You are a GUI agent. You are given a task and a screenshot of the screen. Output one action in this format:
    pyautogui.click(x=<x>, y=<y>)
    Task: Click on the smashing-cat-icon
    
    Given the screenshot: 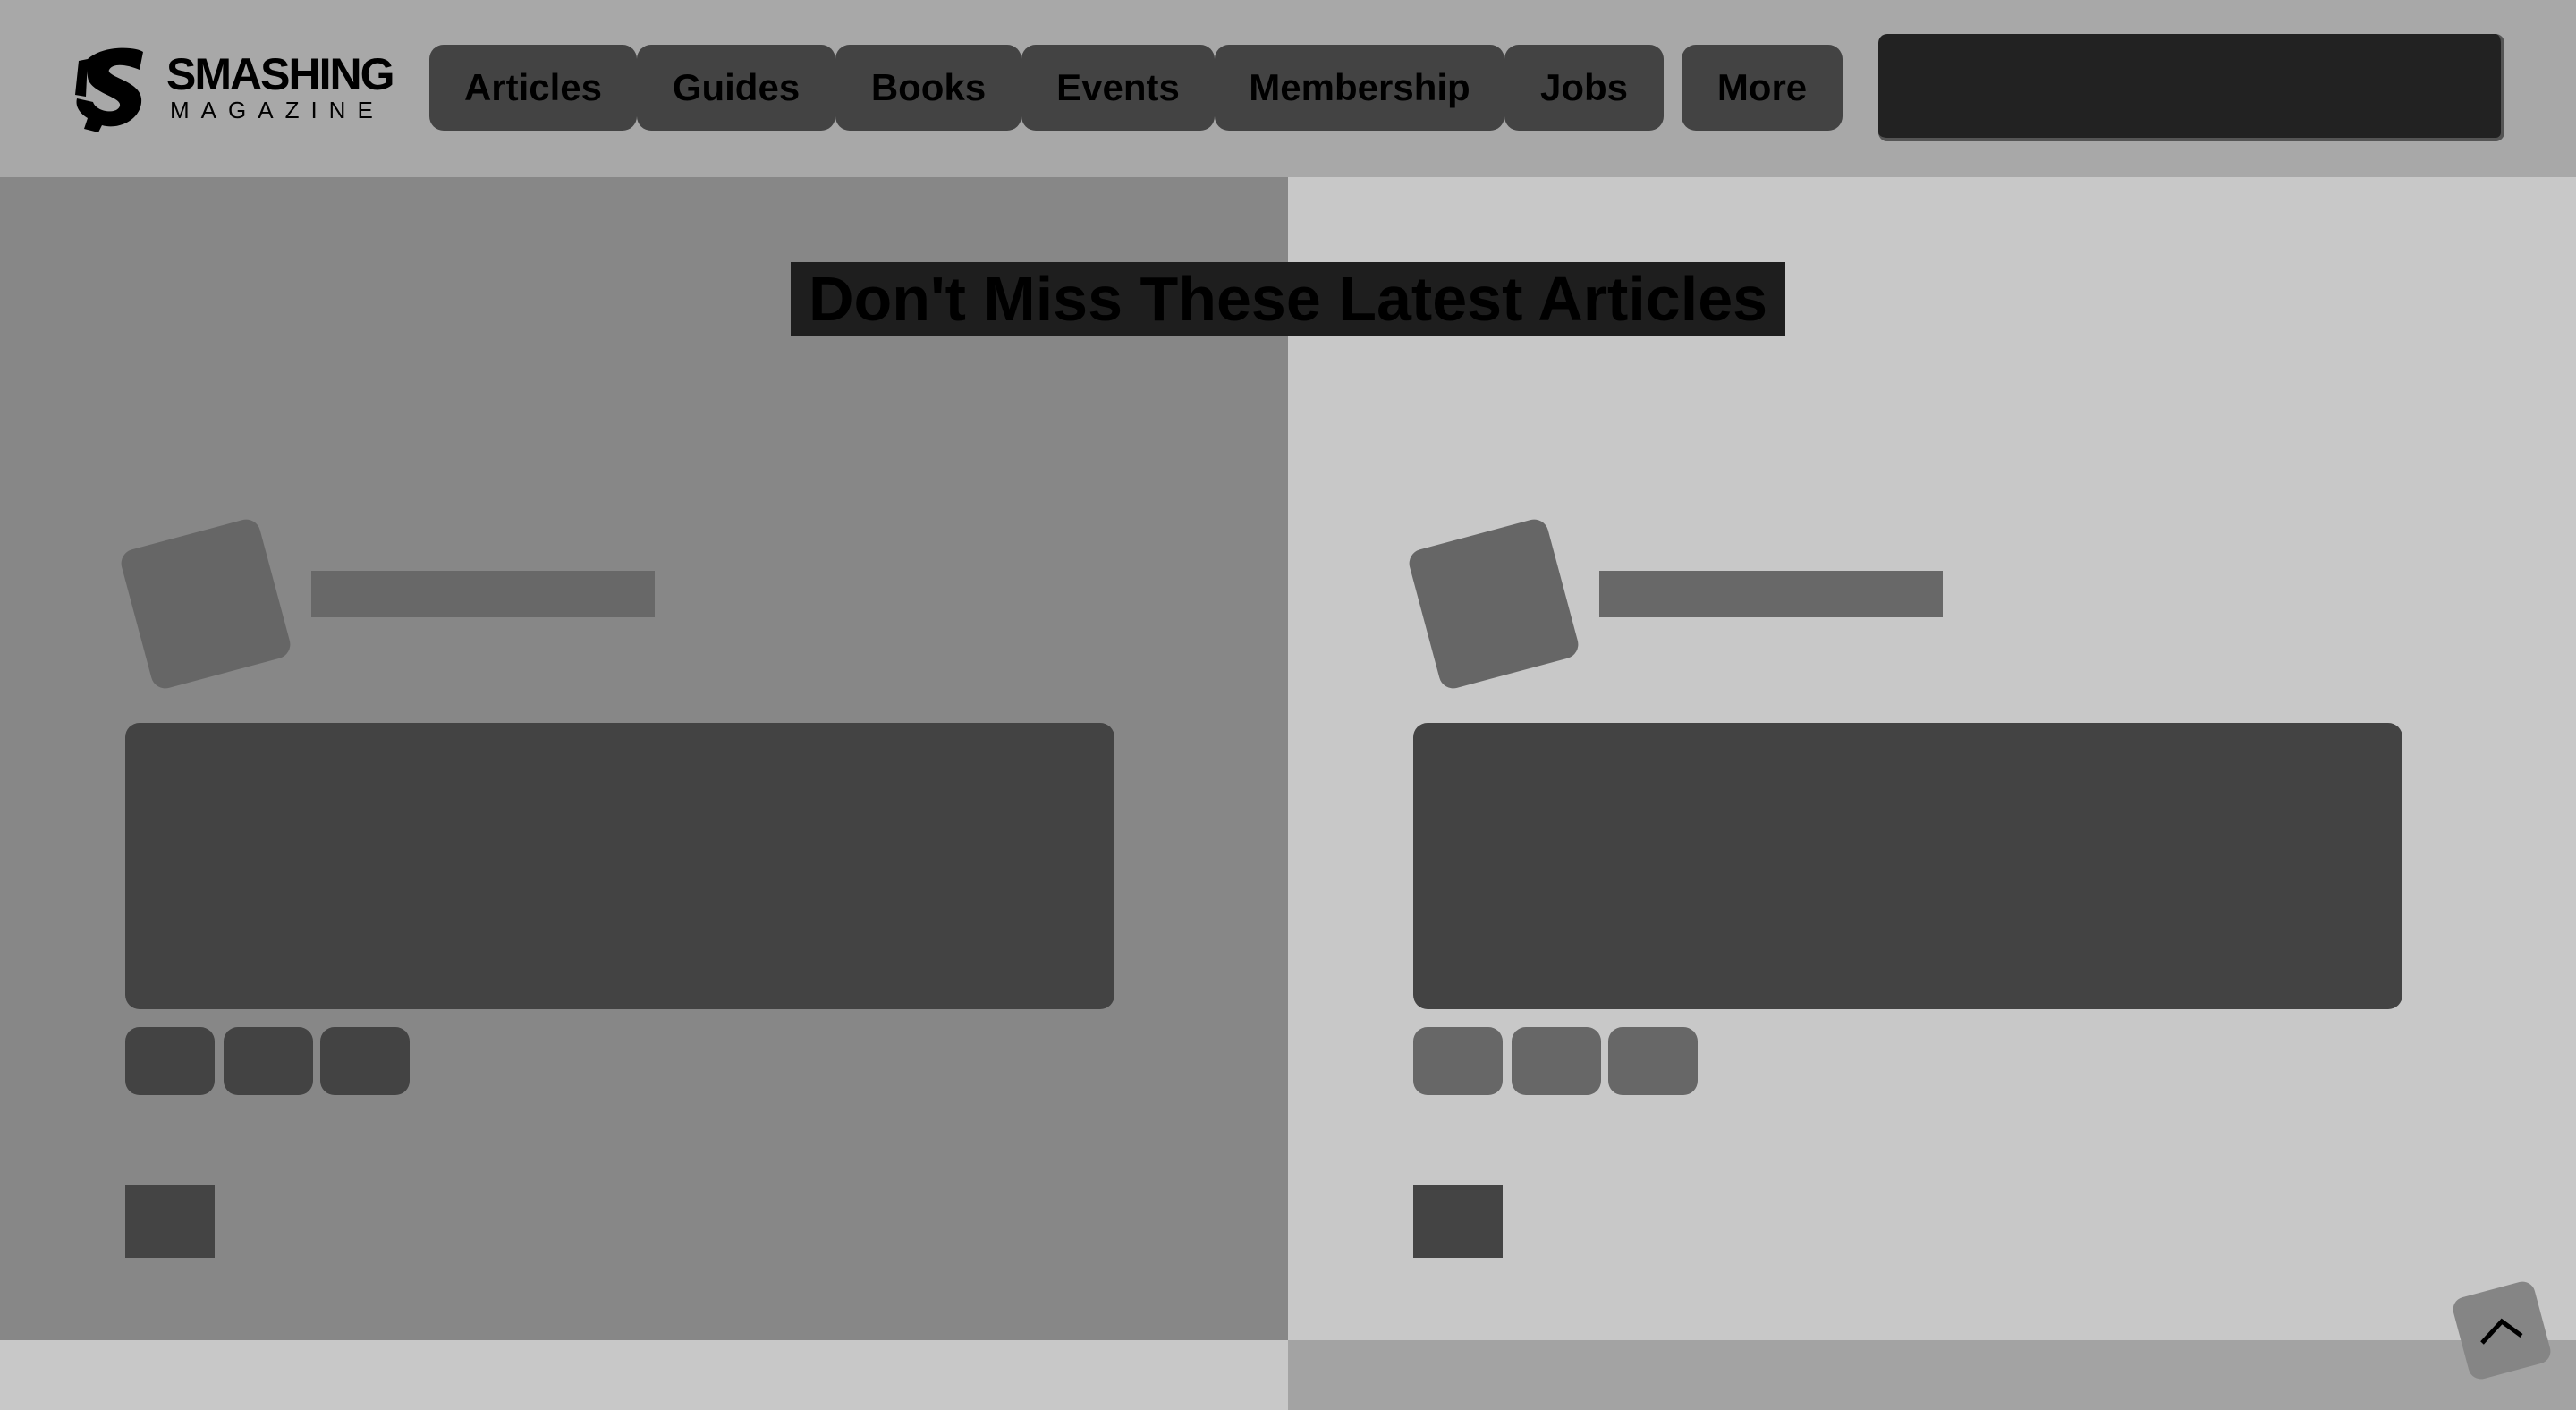 What is the action you would take?
    pyautogui.click(x=109, y=90)
    